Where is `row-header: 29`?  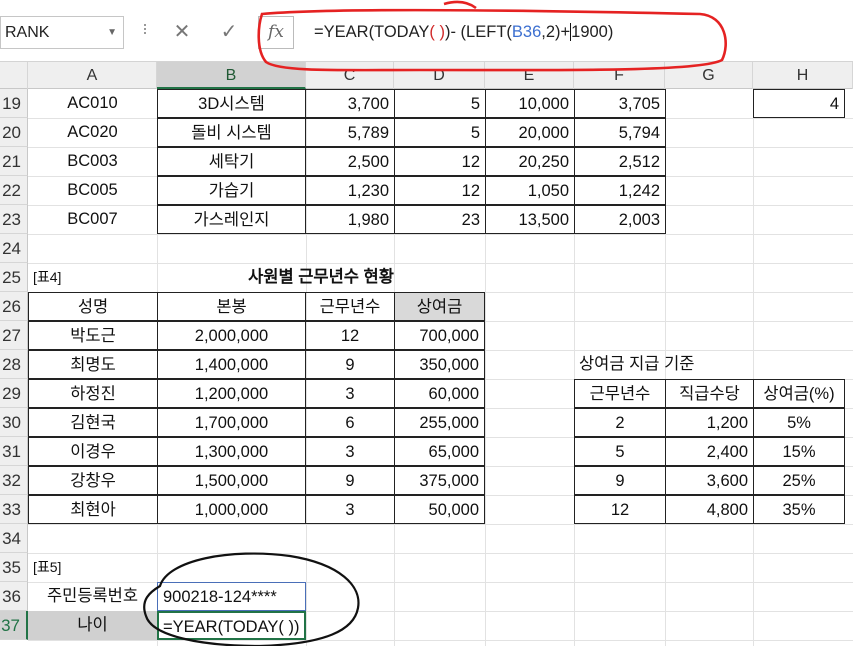 row-header: 29 is located at coordinates (14, 393).